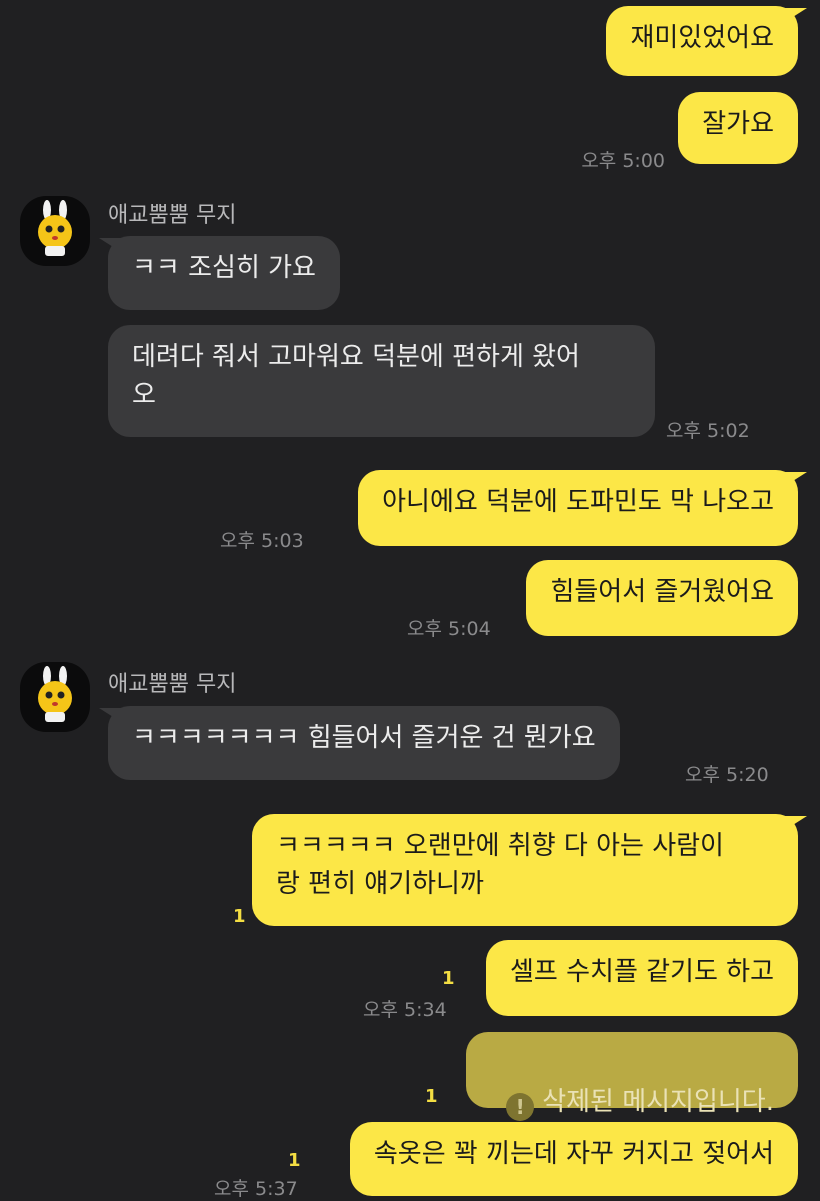 The width and height of the screenshot is (820, 1201). Describe the element at coordinates (708, 431) in the screenshot. I see `message-timestamp: 오후 5:02` at that location.